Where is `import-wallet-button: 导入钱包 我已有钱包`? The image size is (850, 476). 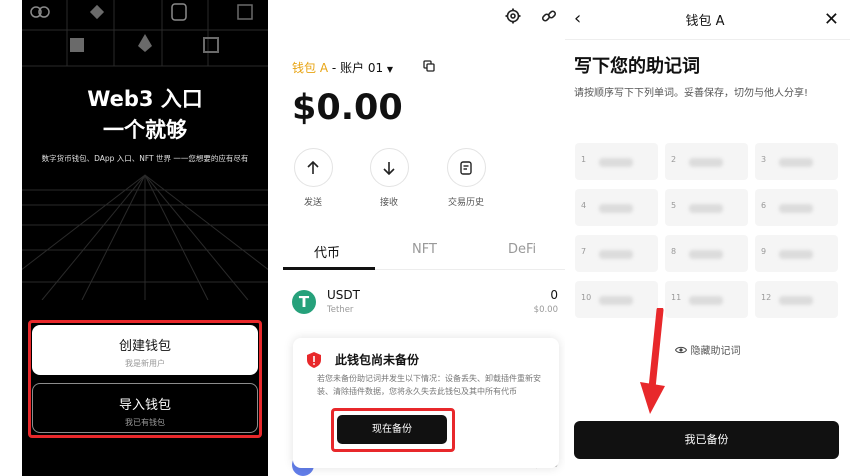 import-wallet-button: 导入钱包 我已有钱包 is located at coordinates (145, 408).